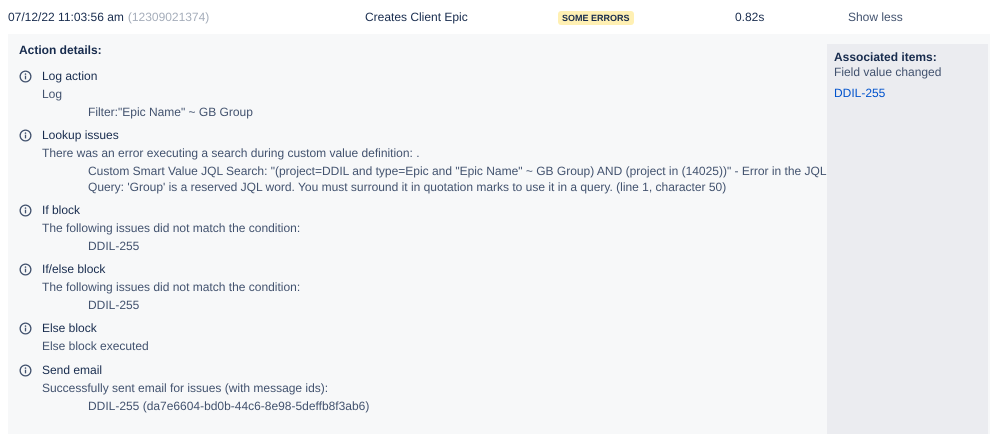 Image resolution: width=998 pixels, height=434 pixels. I want to click on action-title: Log action, so click(70, 76).